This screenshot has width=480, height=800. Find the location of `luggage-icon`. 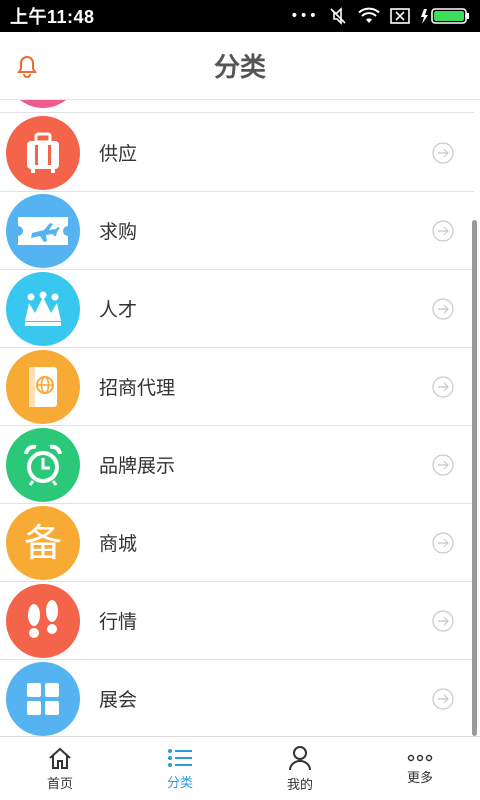

luggage-icon is located at coordinates (43, 152).